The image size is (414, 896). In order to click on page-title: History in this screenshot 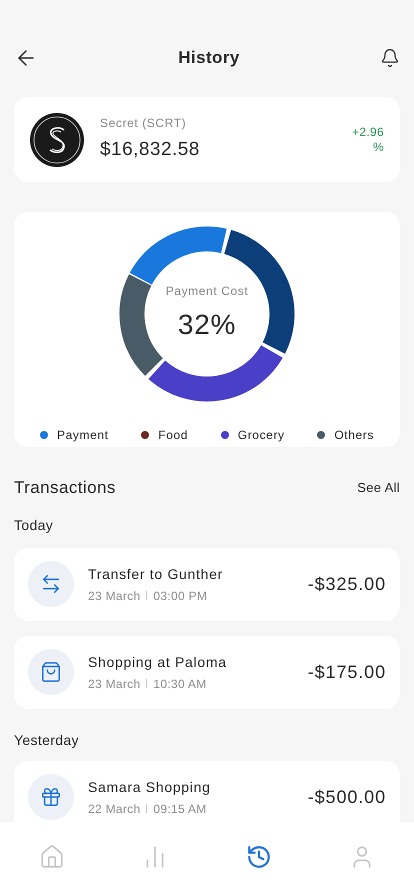, I will do `click(209, 58)`.